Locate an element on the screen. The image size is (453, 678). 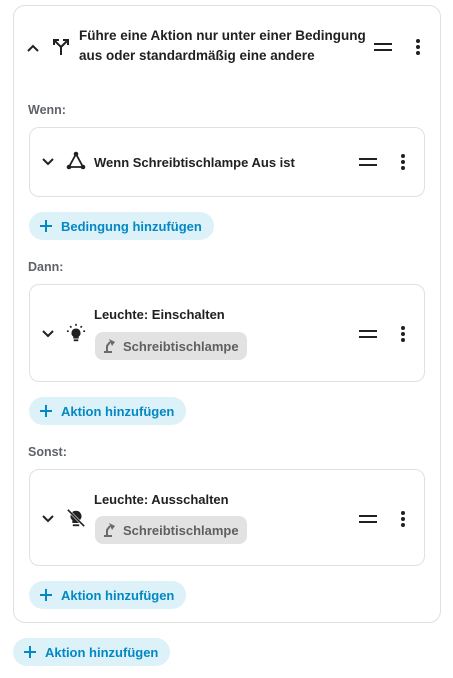
bulb-off-icon is located at coordinates (76, 518).